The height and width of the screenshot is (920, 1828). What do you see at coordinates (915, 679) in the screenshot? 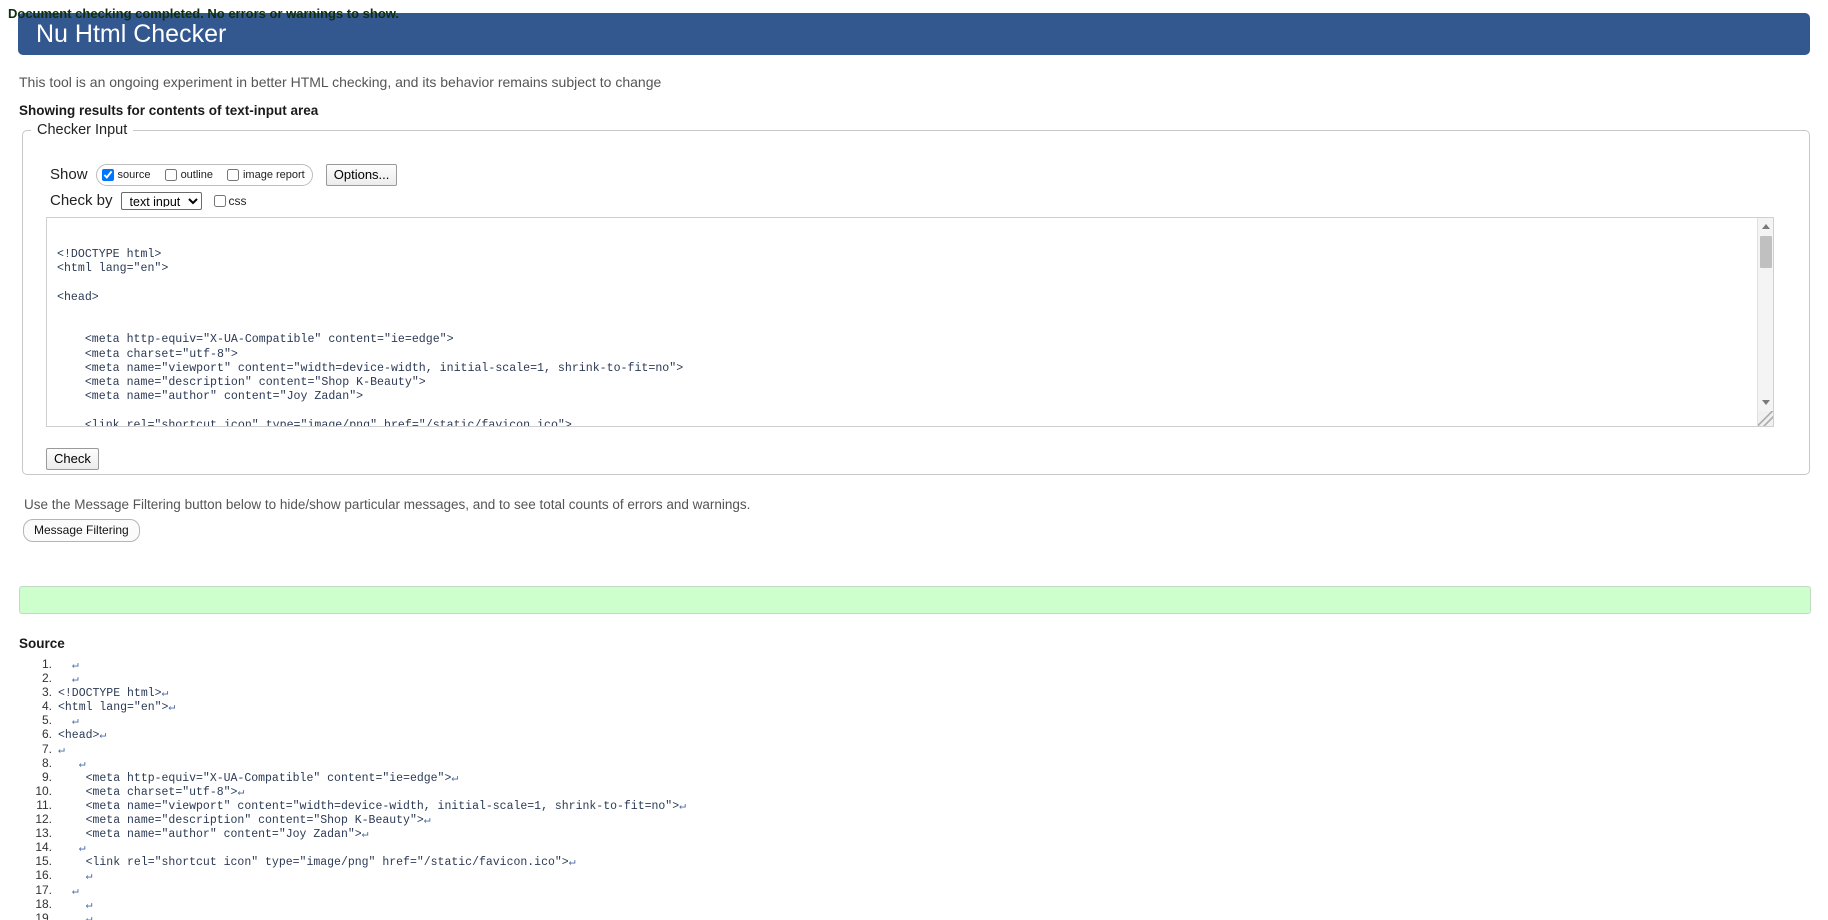
I see `source-line: 2. ↵` at bounding box center [915, 679].